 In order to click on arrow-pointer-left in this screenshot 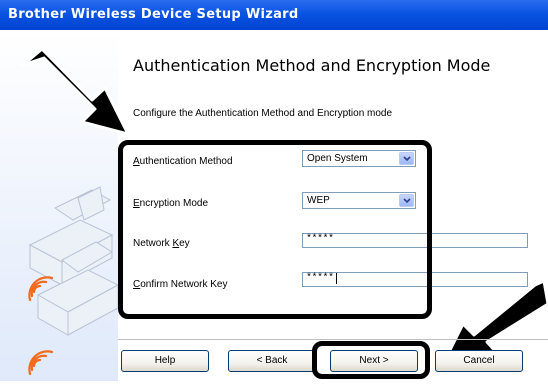, I will do `click(75, 92)`.